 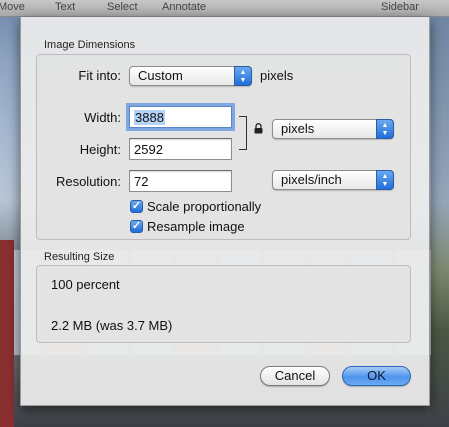 What do you see at coordinates (149, 117) in the screenshot?
I see `width-value: 3888` at bounding box center [149, 117].